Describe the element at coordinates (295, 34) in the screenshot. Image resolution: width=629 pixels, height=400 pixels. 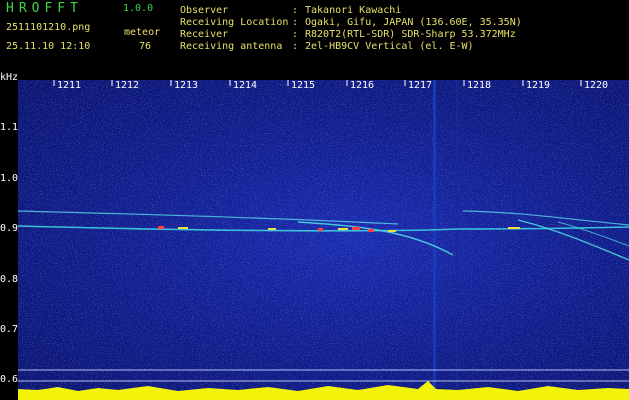
I see `receiver-colon: :` at that location.